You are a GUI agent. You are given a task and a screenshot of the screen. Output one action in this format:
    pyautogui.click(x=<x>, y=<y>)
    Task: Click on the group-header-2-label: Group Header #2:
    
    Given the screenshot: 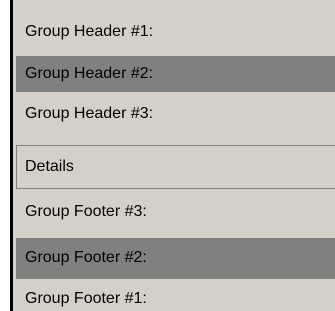 What is the action you would take?
    pyautogui.click(x=89, y=73)
    